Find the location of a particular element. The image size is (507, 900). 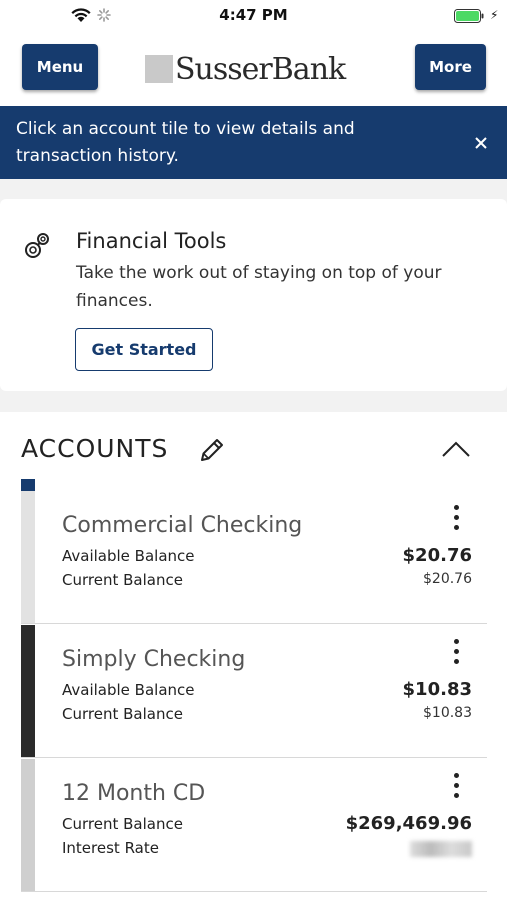

logo-mark is located at coordinates (159, 69).